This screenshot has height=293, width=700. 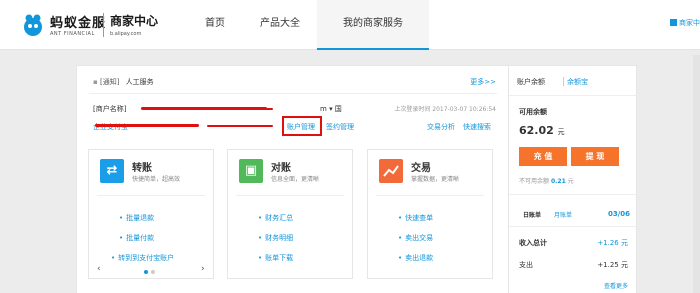 I want to click on carousel-dots, so click(x=151, y=271).